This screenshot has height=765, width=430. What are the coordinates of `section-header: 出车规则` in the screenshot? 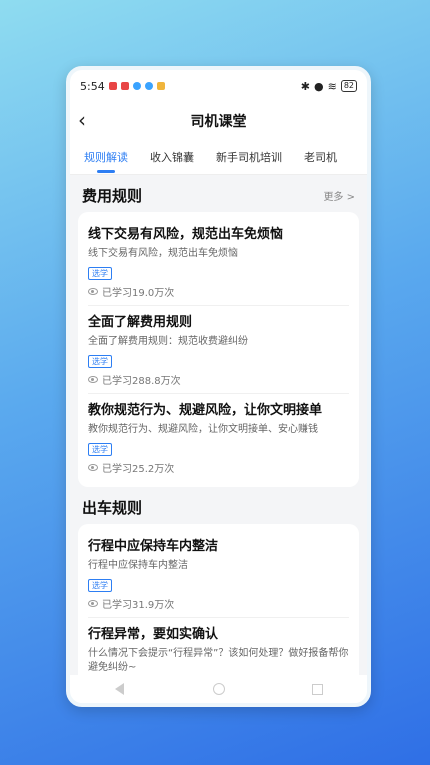 It's located at (218, 507).